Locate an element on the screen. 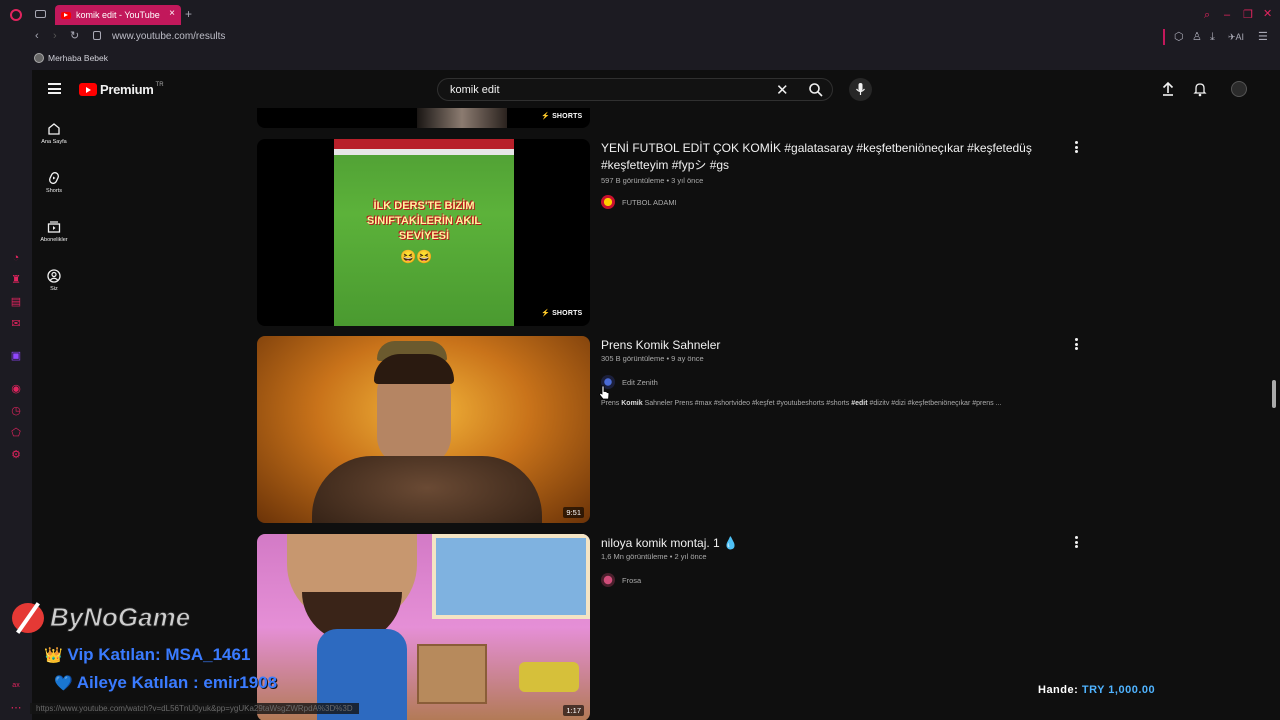  bookmark-favicon-icon is located at coordinates (39, 58).